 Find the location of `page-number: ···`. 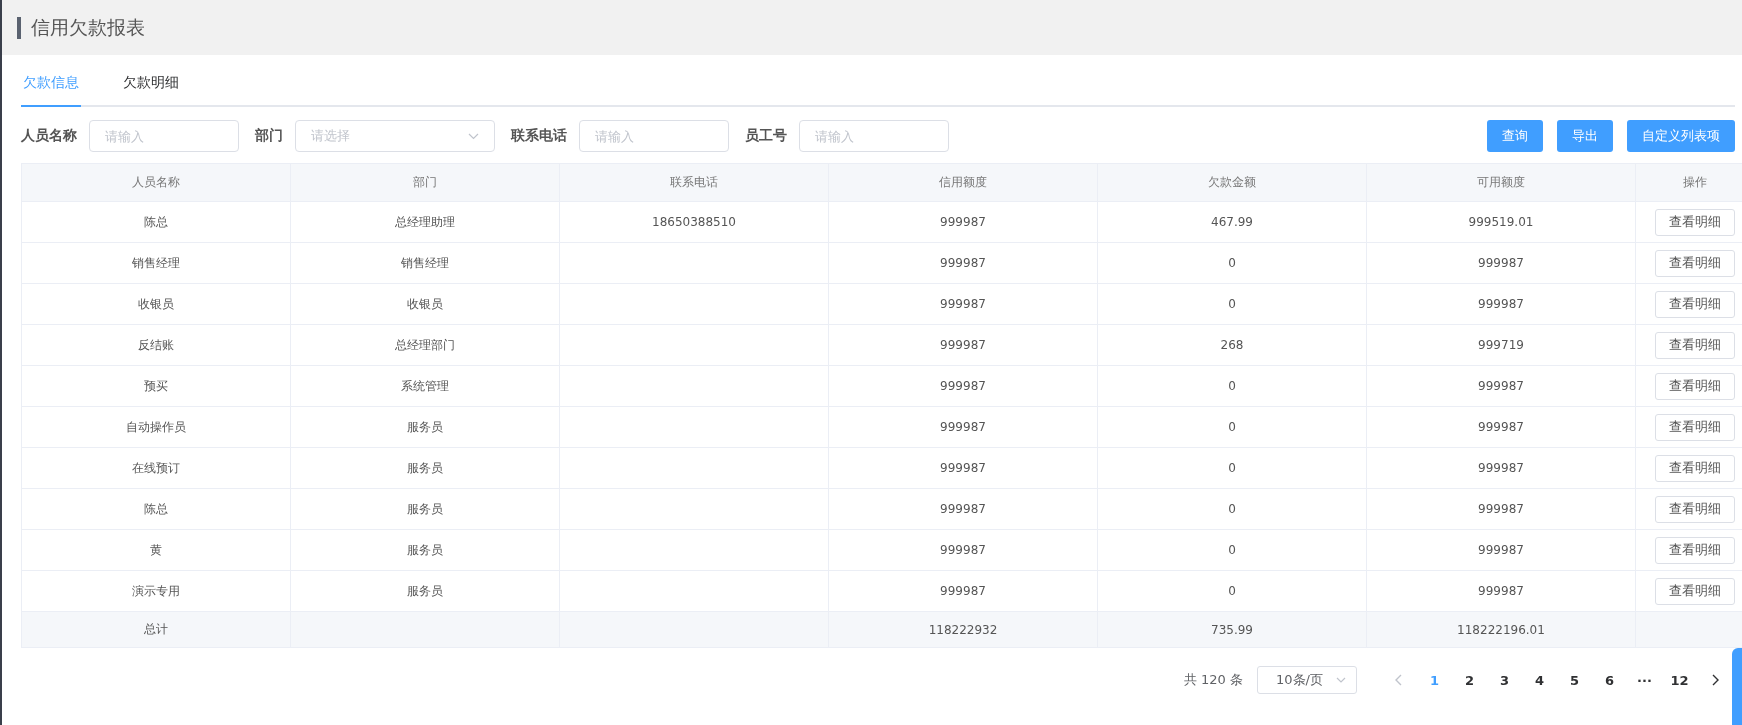

page-number: ··· is located at coordinates (1644, 680).